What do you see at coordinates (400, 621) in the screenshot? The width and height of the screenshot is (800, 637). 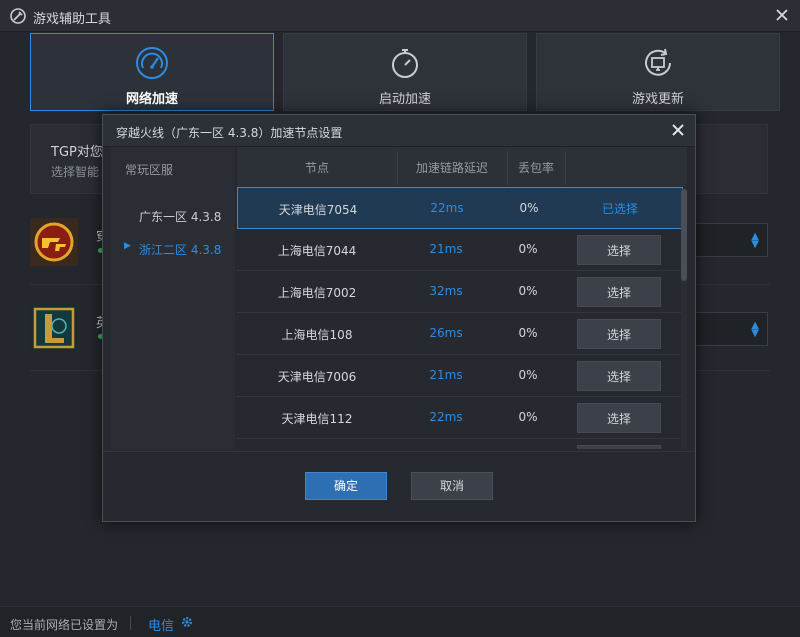 I see `status-footer: 您当前网络已设置为 电信` at bounding box center [400, 621].